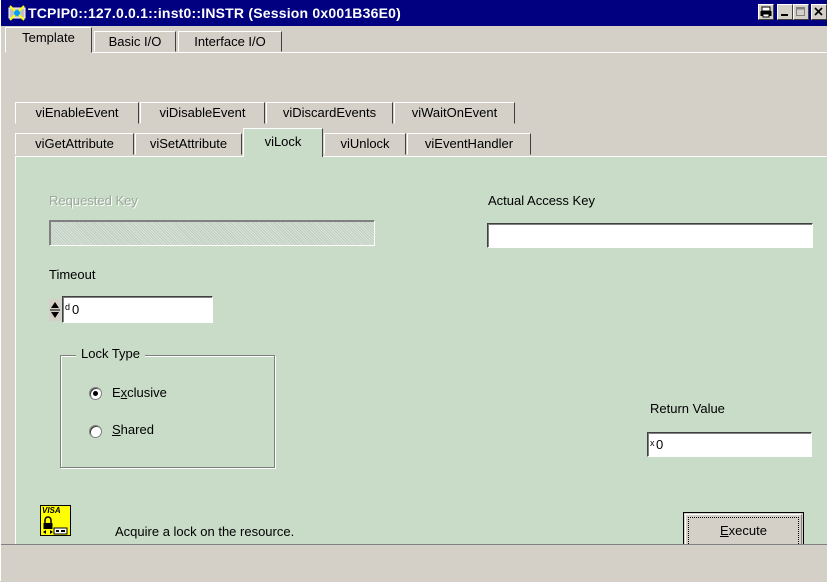  What do you see at coordinates (747, 530) in the screenshot?
I see `execute-label-rest: xecute` at bounding box center [747, 530].